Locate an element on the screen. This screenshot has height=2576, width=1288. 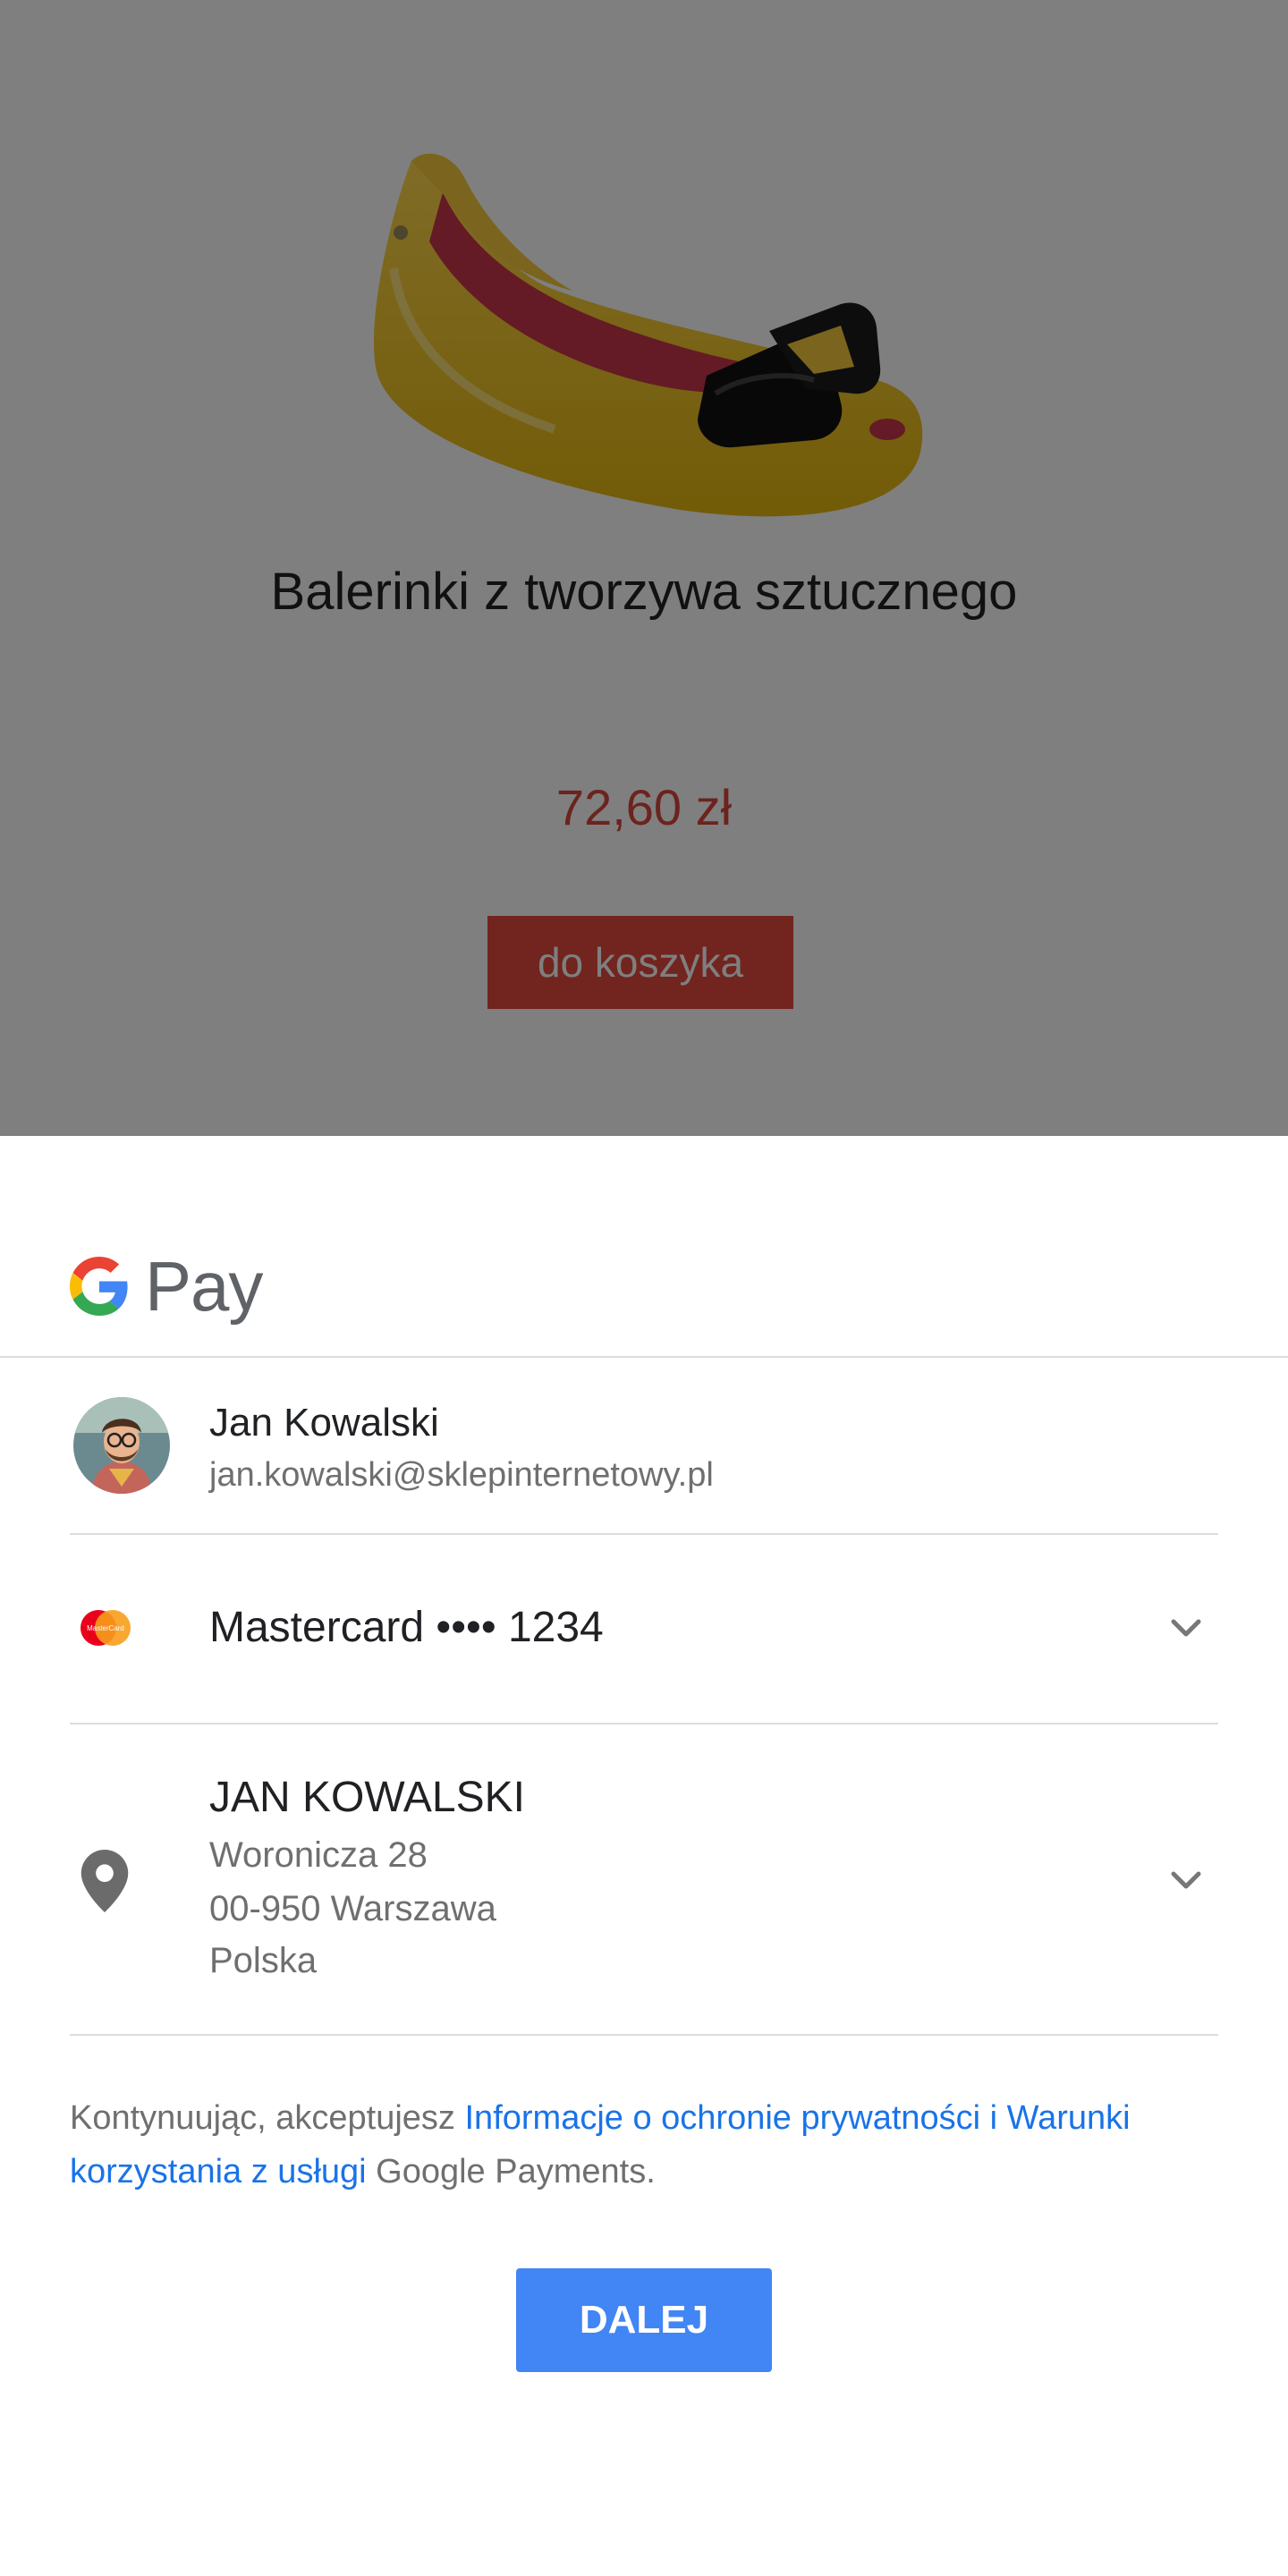
terms-suffix: Google Payments. is located at coordinates (511, 2171).